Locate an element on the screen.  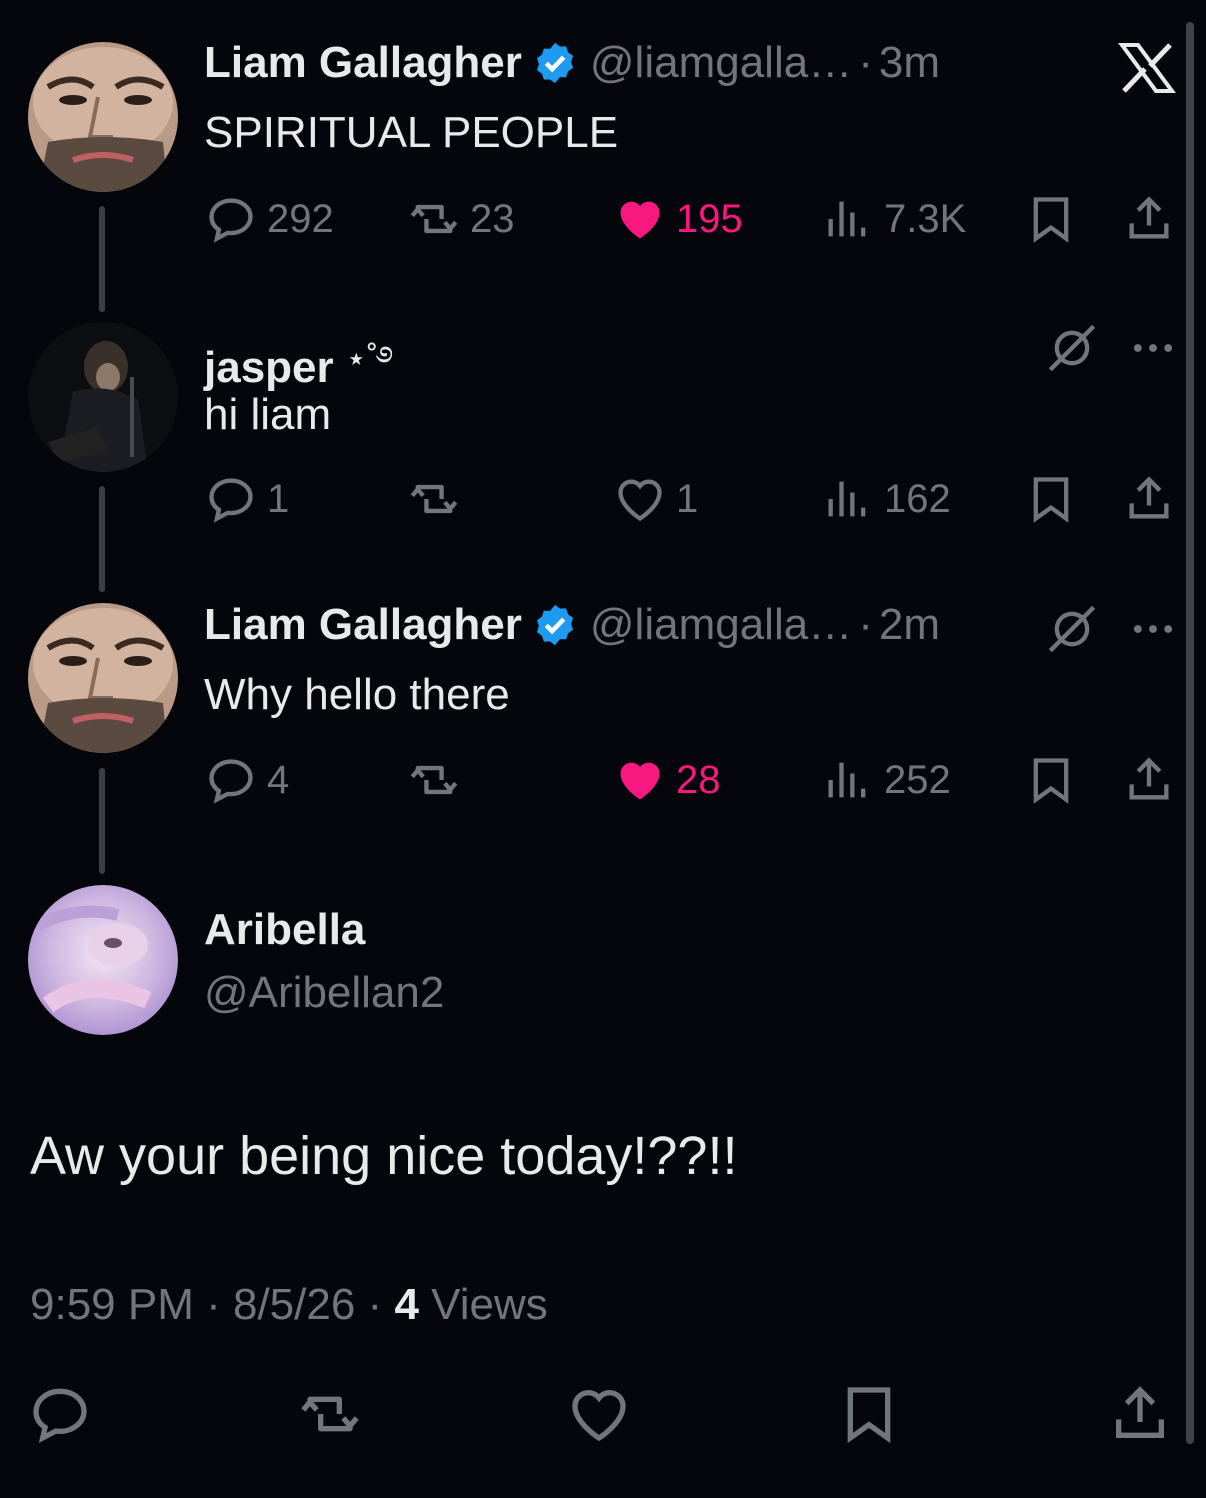
author-handle: @Aribellan2 is located at coordinates (324, 993).